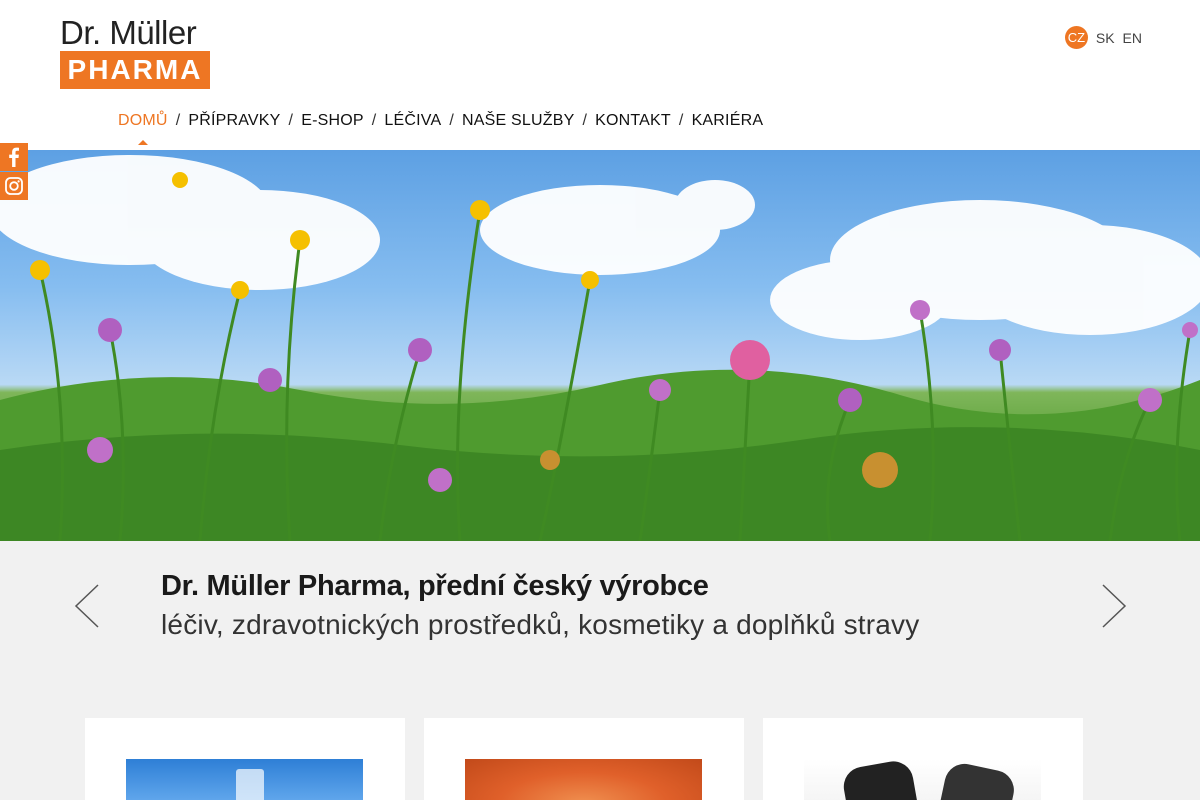 The height and width of the screenshot is (800, 1200). I want to click on lang-cz: CZ, so click(1076, 37).